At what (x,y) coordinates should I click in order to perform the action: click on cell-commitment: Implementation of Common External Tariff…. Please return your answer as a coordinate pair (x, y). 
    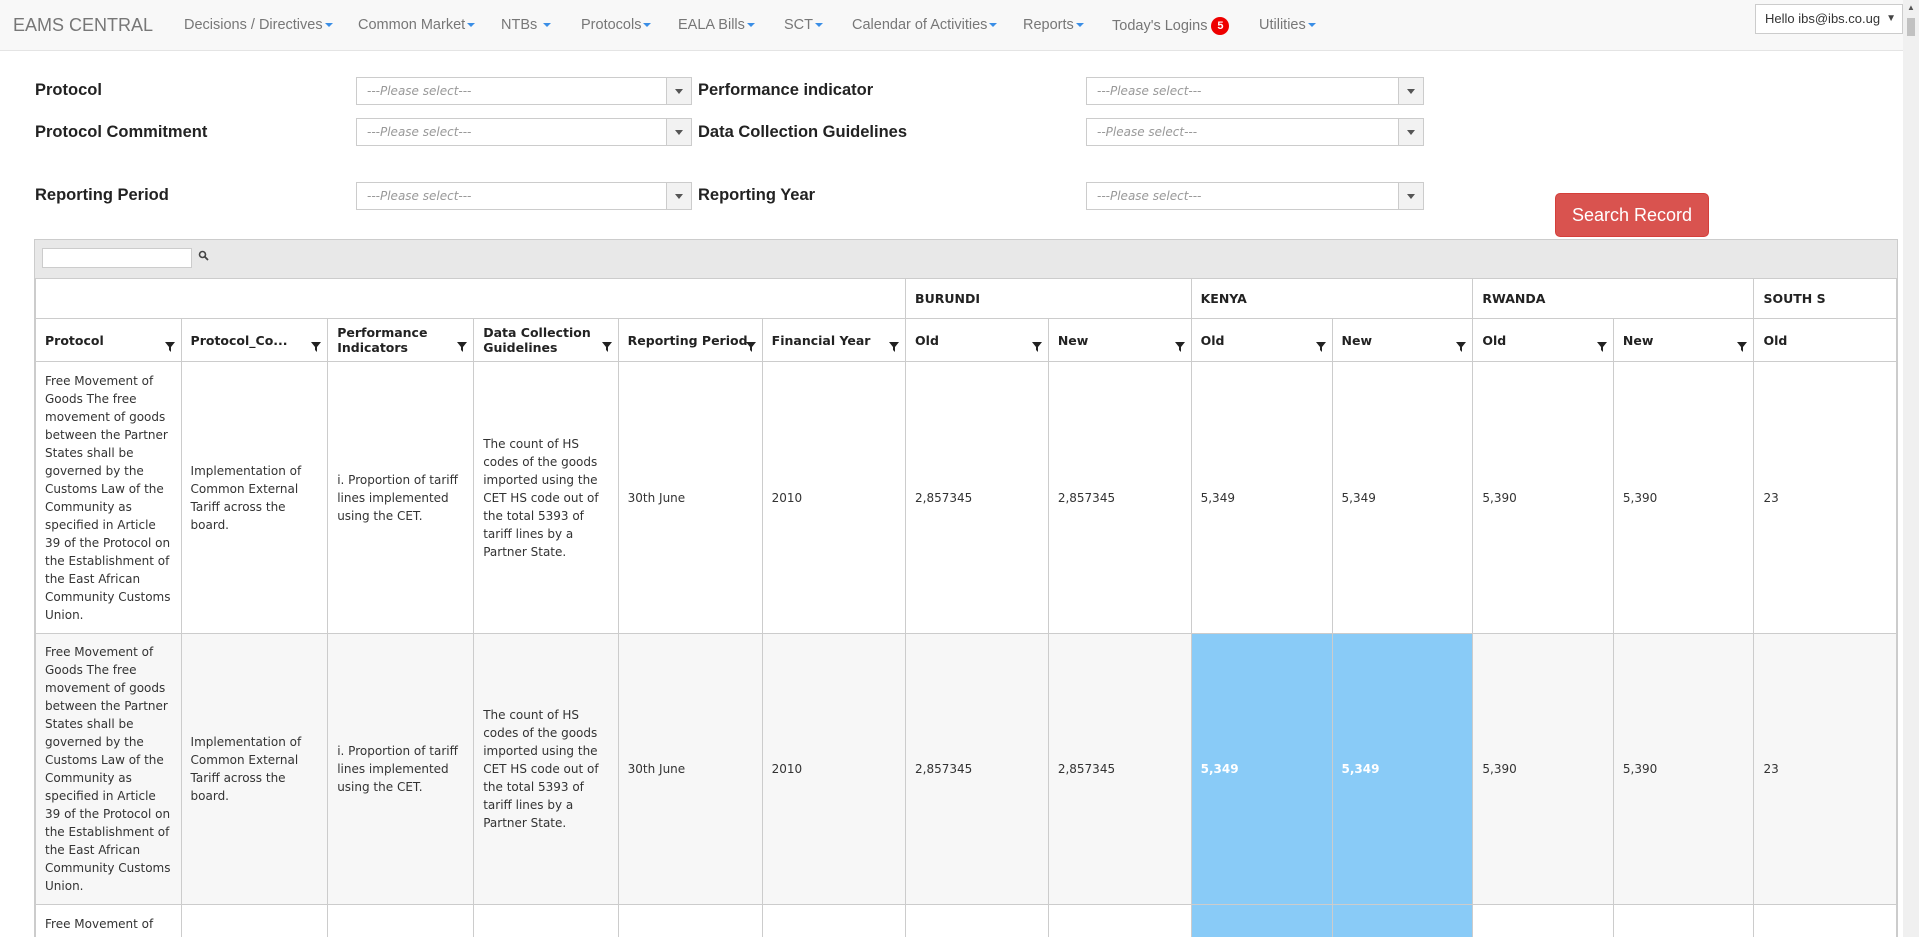
    Looking at the image, I should click on (254, 769).